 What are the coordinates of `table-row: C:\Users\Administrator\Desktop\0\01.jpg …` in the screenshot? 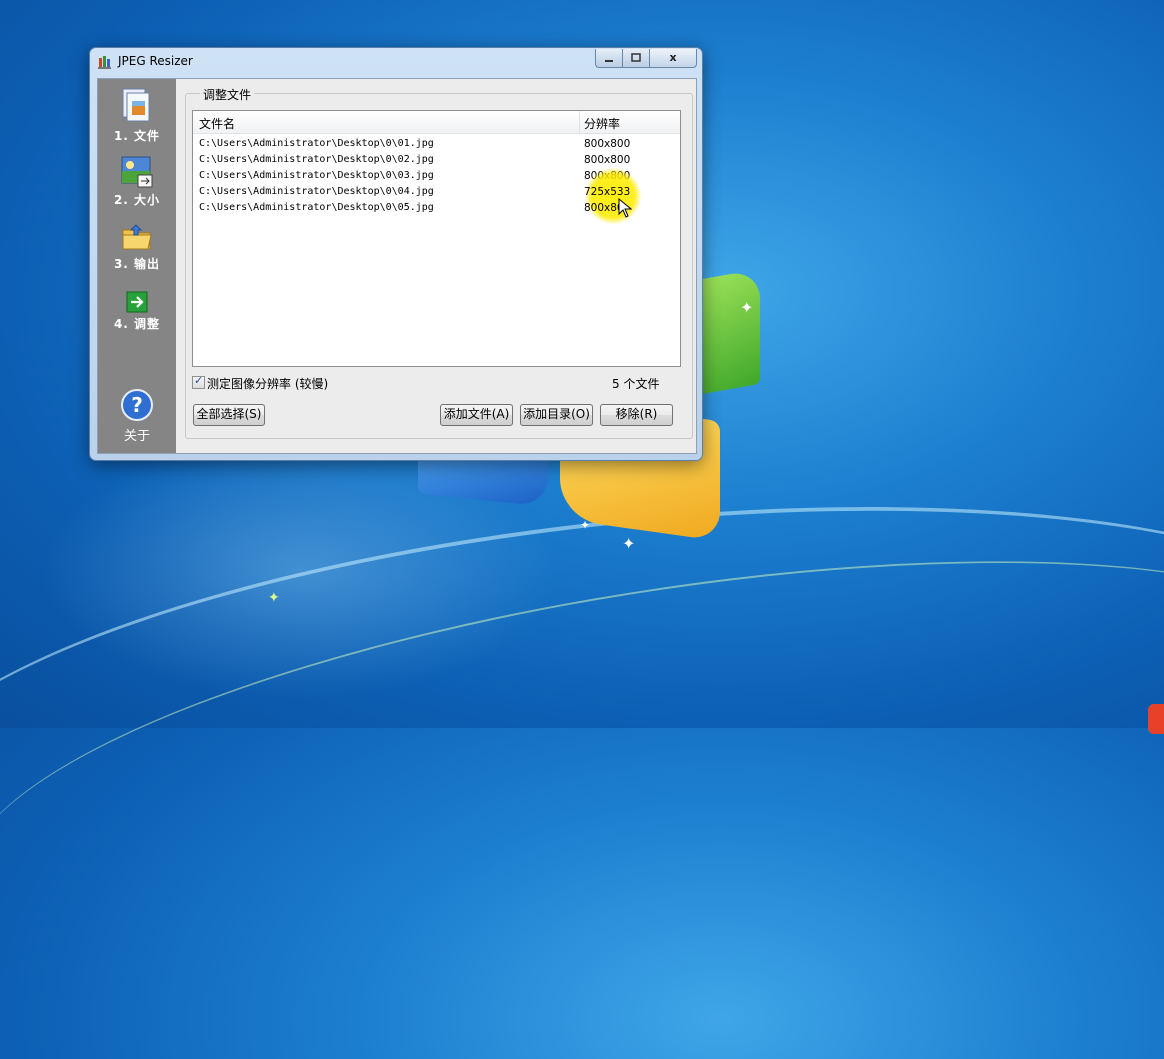 It's located at (436, 145).